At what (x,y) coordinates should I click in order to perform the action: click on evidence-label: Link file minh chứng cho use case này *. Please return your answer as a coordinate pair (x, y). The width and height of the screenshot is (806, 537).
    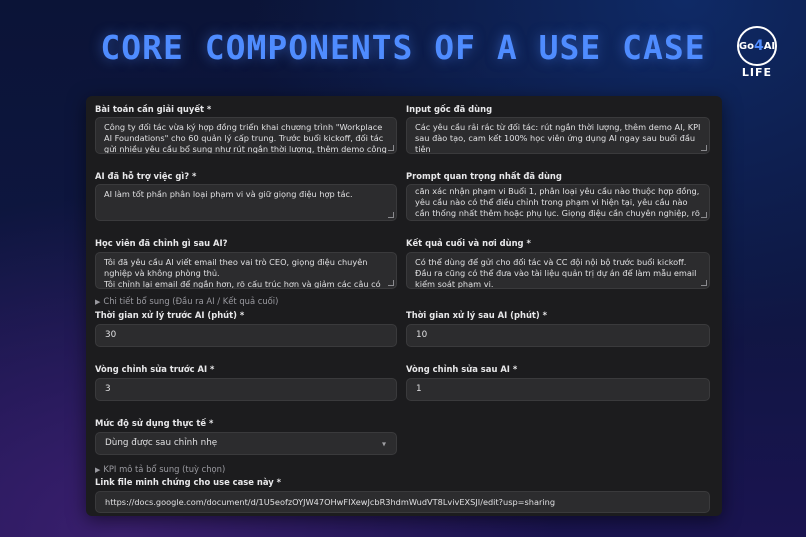
    Looking at the image, I should click on (188, 482).